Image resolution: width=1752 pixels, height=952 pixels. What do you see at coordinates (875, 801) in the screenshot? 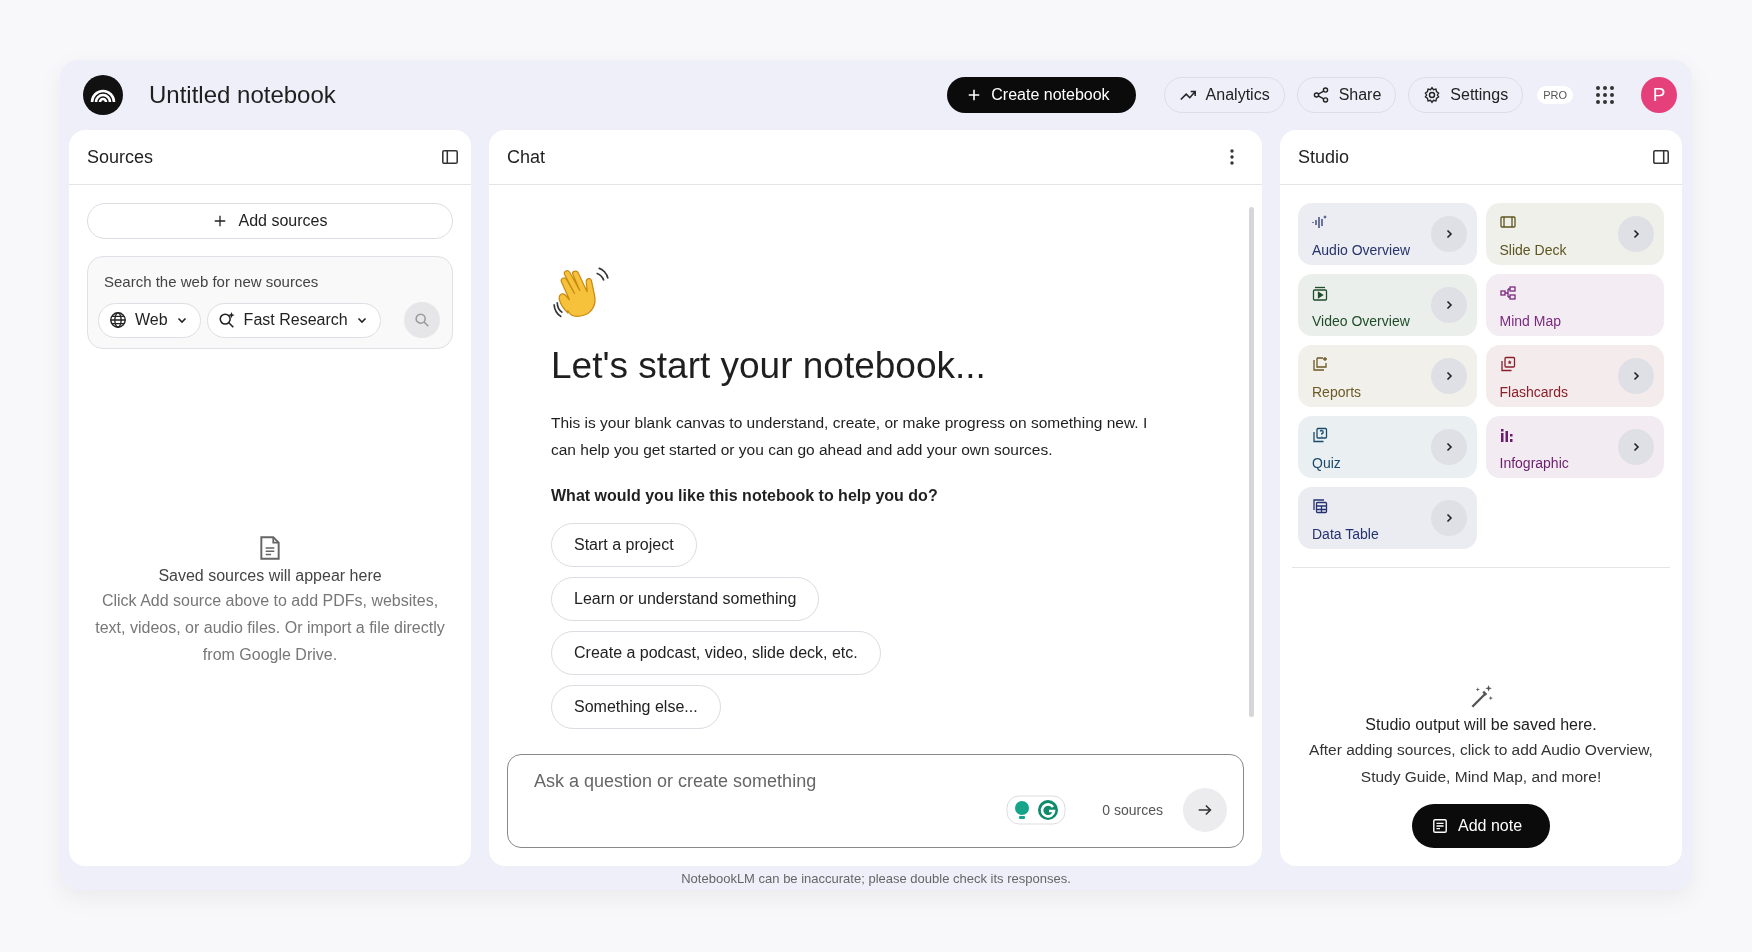
I see `chat-input-box: Ask a question or create something 0 sources` at bounding box center [875, 801].